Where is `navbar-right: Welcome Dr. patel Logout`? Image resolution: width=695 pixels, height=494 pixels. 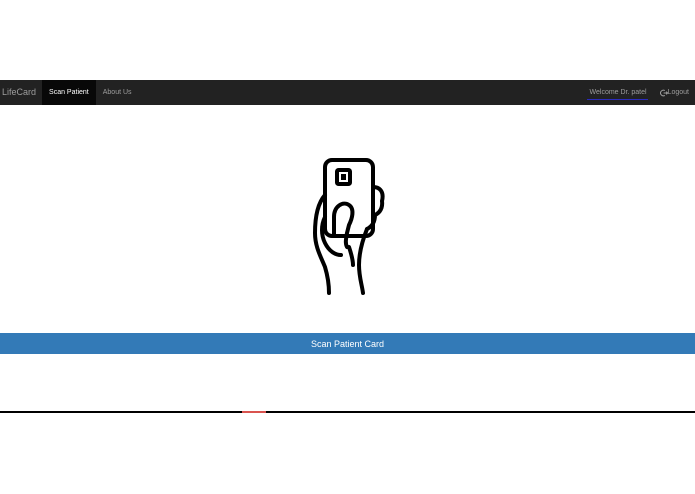
navbar-right: Welcome Dr. patel Logout is located at coordinates (639, 92).